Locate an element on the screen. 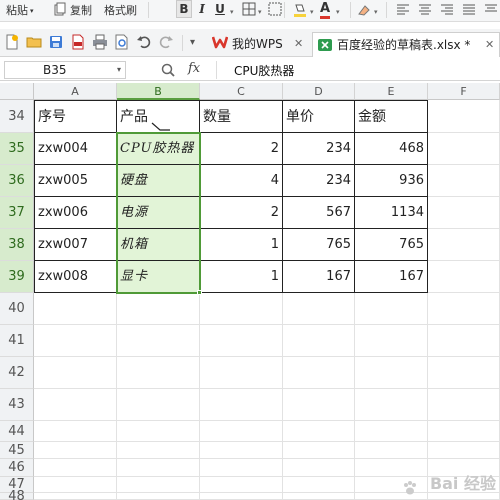 The height and width of the screenshot is (500, 500). cell-f35 is located at coordinates (464, 149).